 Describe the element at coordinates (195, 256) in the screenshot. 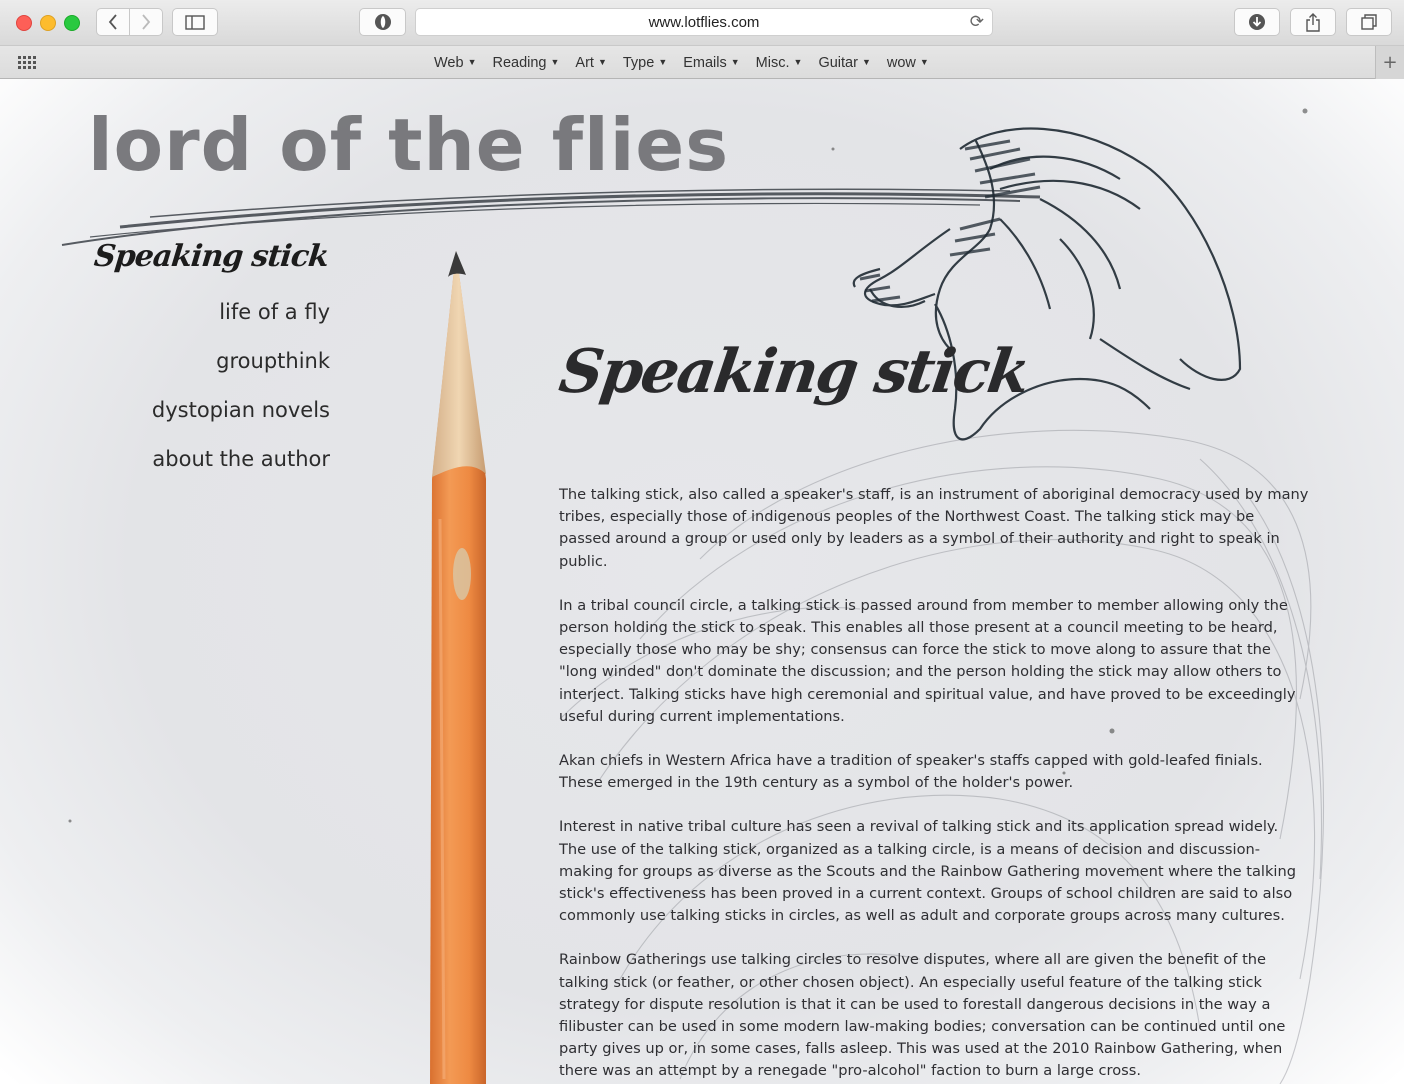

I see `nav-item-speaking-stick: Speaking stick` at that location.